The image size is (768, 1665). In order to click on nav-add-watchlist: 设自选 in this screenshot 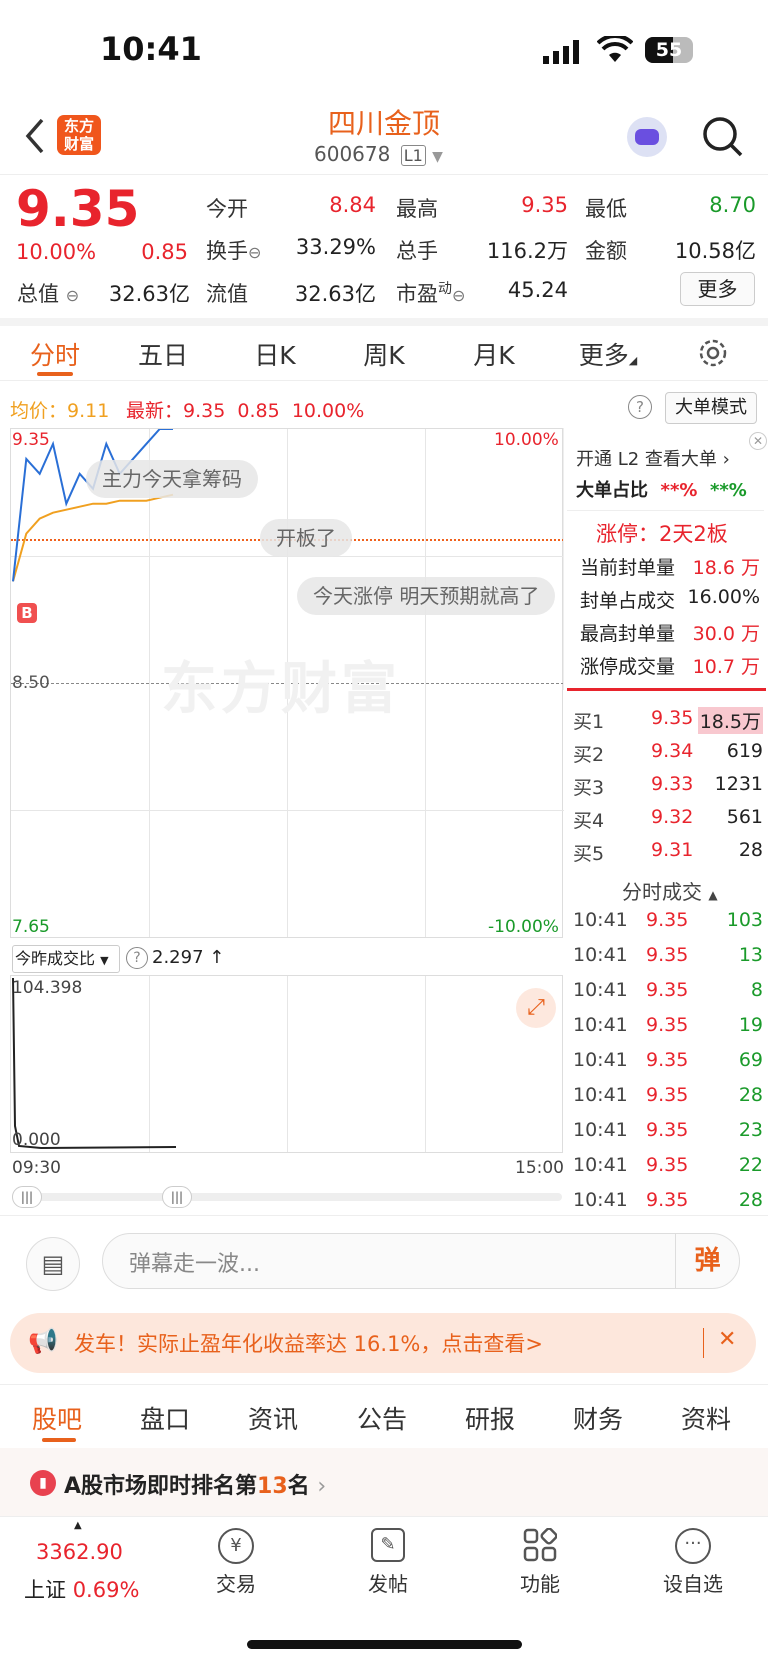, I will do `click(693, 1582)`.